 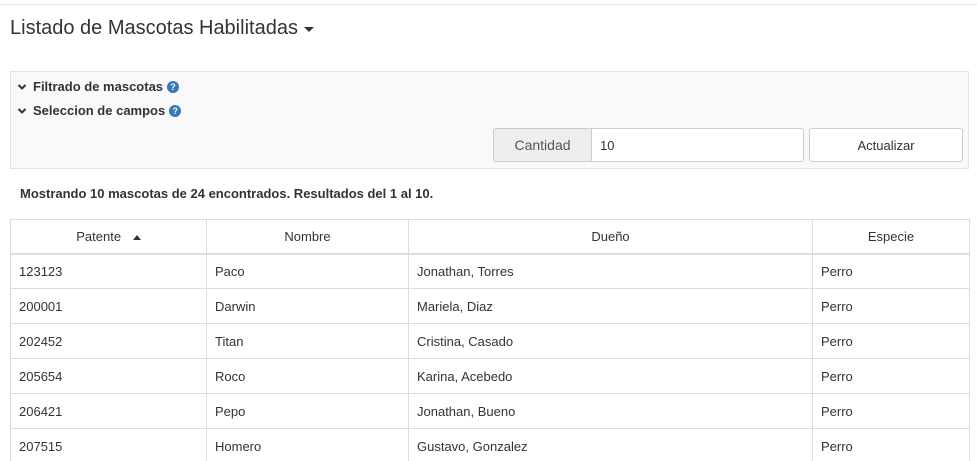 I want to click on cell-patente: 206421, so click(x=108, y=411).